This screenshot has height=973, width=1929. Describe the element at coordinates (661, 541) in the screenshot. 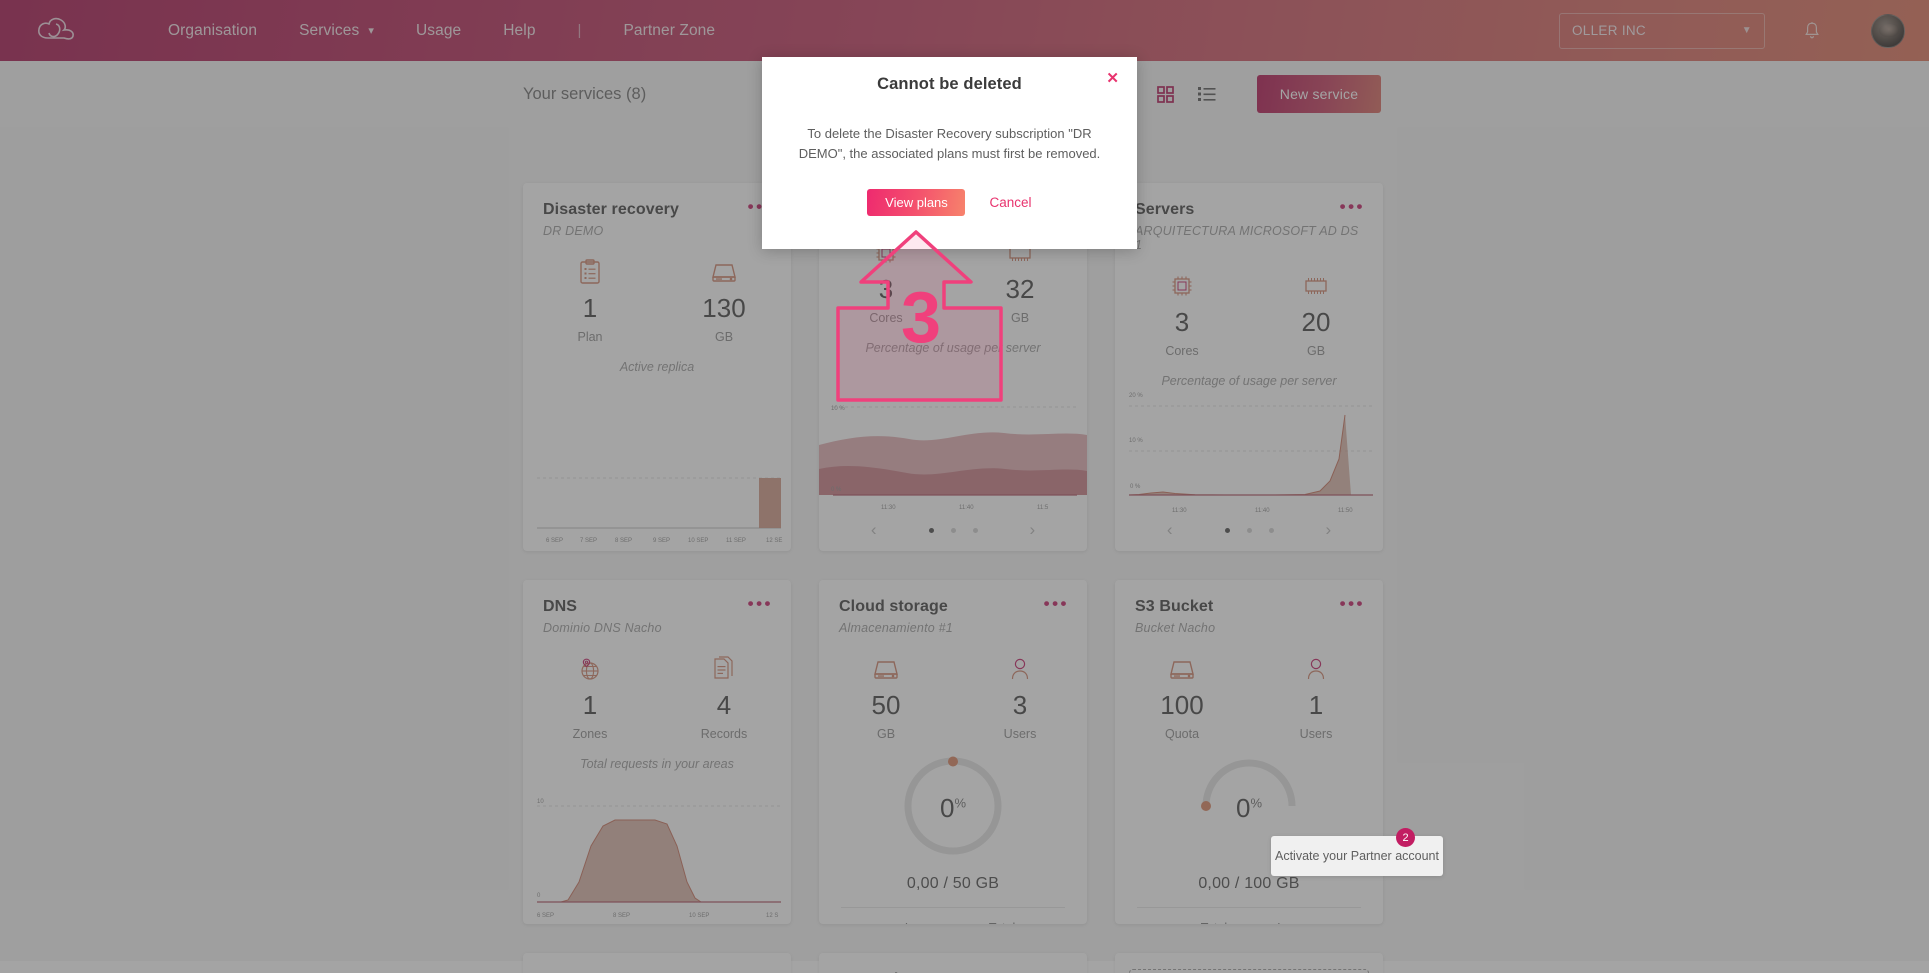

I see `svg-text: 9 SEP` at that location.